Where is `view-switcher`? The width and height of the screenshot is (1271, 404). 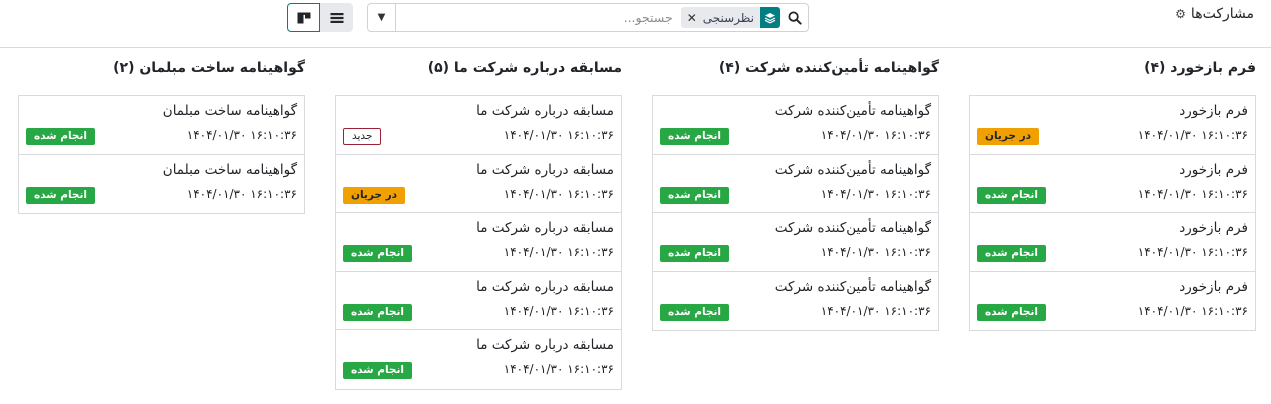 view-switcher is located at coordinates (320, 17).